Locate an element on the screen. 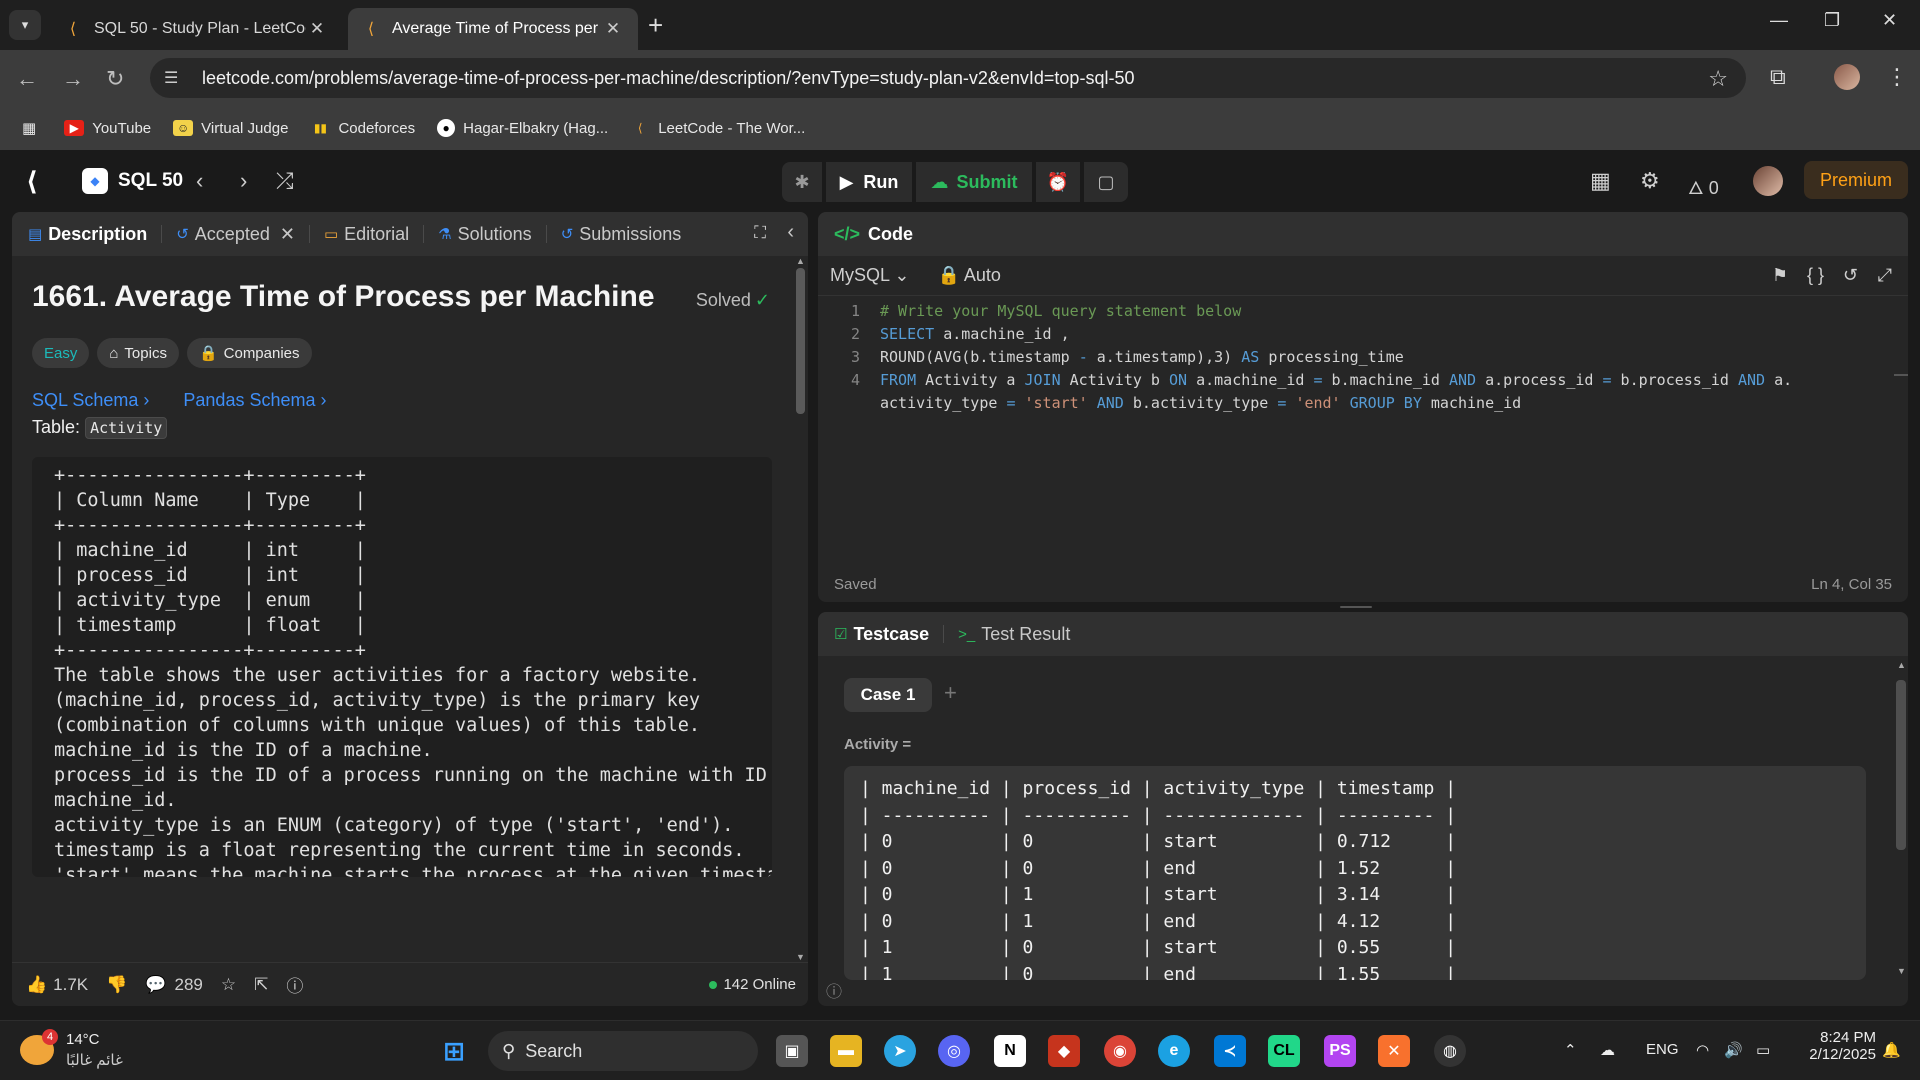 This screenshot has height=1080, width=1920. notification-bell-icon: 🔔 is located at coordinates (1891, 1050).